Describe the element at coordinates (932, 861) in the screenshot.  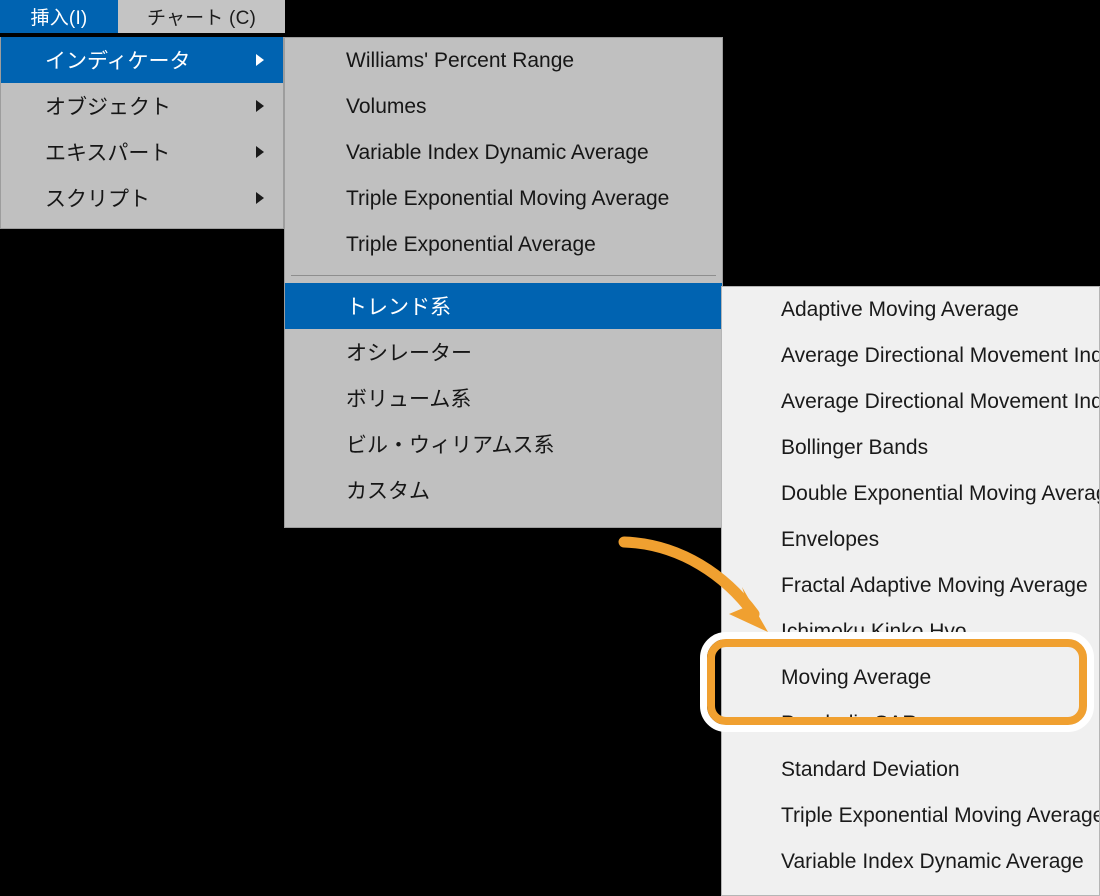
I see `trend-item-label: Variable Index Dynamic Average` at that location.